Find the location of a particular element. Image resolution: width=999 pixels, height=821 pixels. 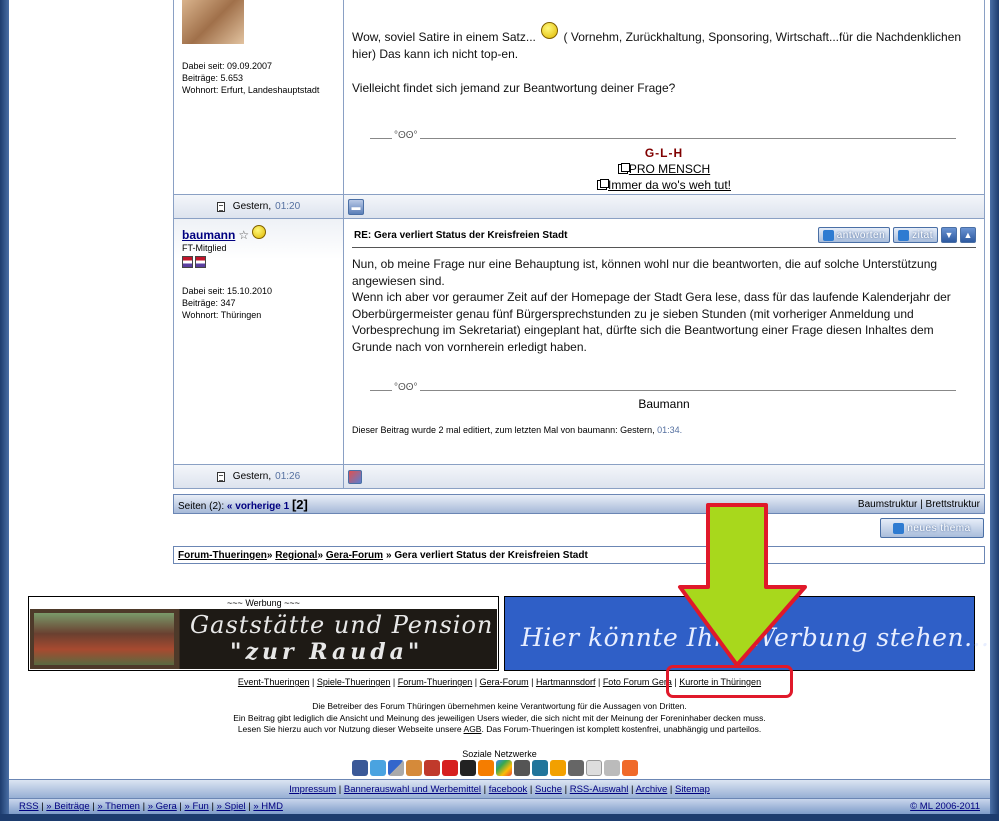

breadcrumb-forum: Forum-Thueringen is located at coordinates (222, 555).